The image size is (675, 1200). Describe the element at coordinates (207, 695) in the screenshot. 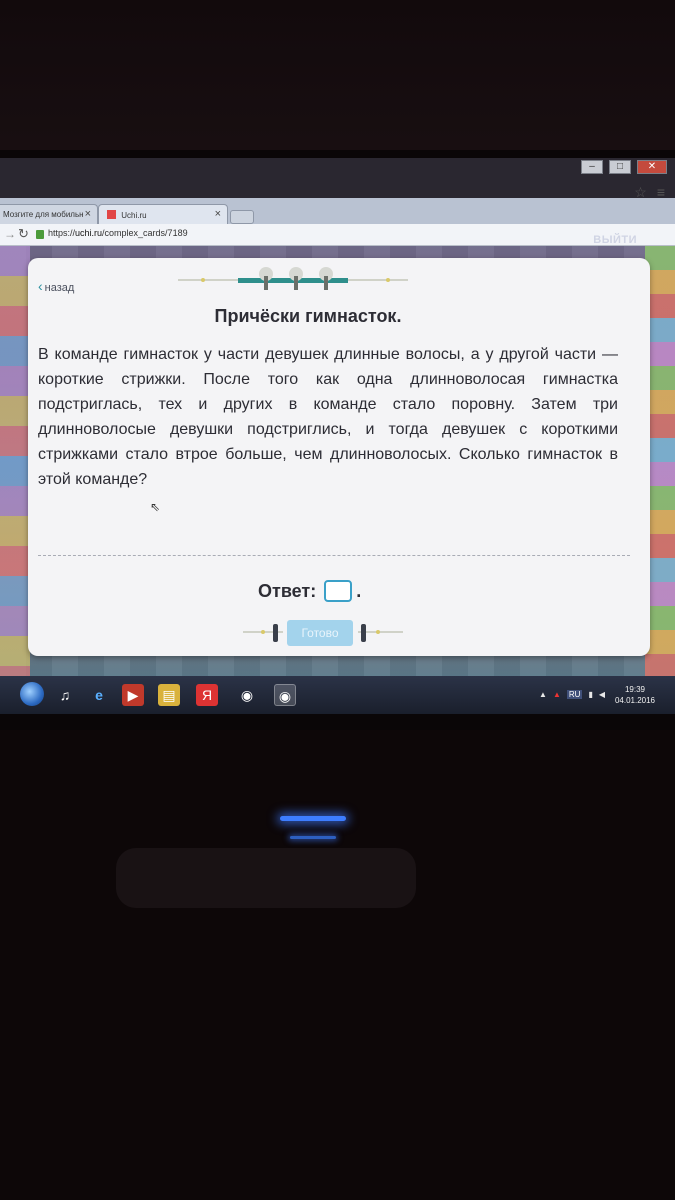

I see `yandex-browser-icon: Я` at that location.